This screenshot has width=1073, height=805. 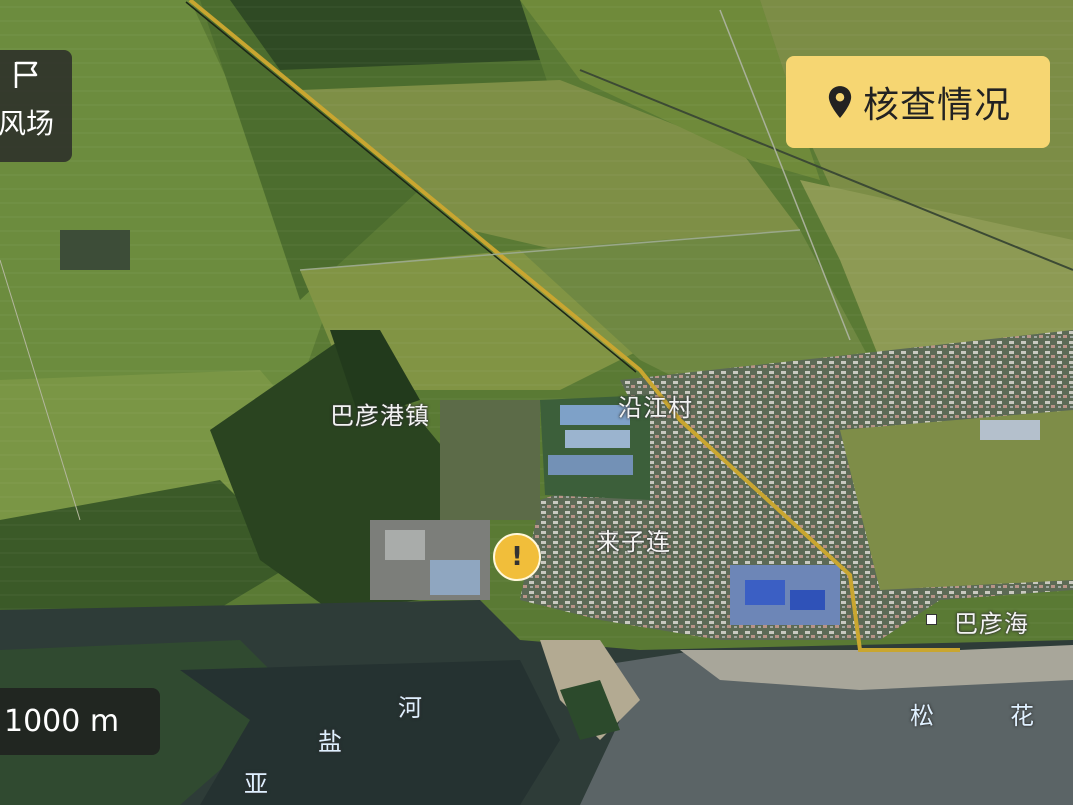 What do you see at coordinates (931, 619) in the screenshot?
I see `poi-marker-icon` at bounding box center [931, 619].